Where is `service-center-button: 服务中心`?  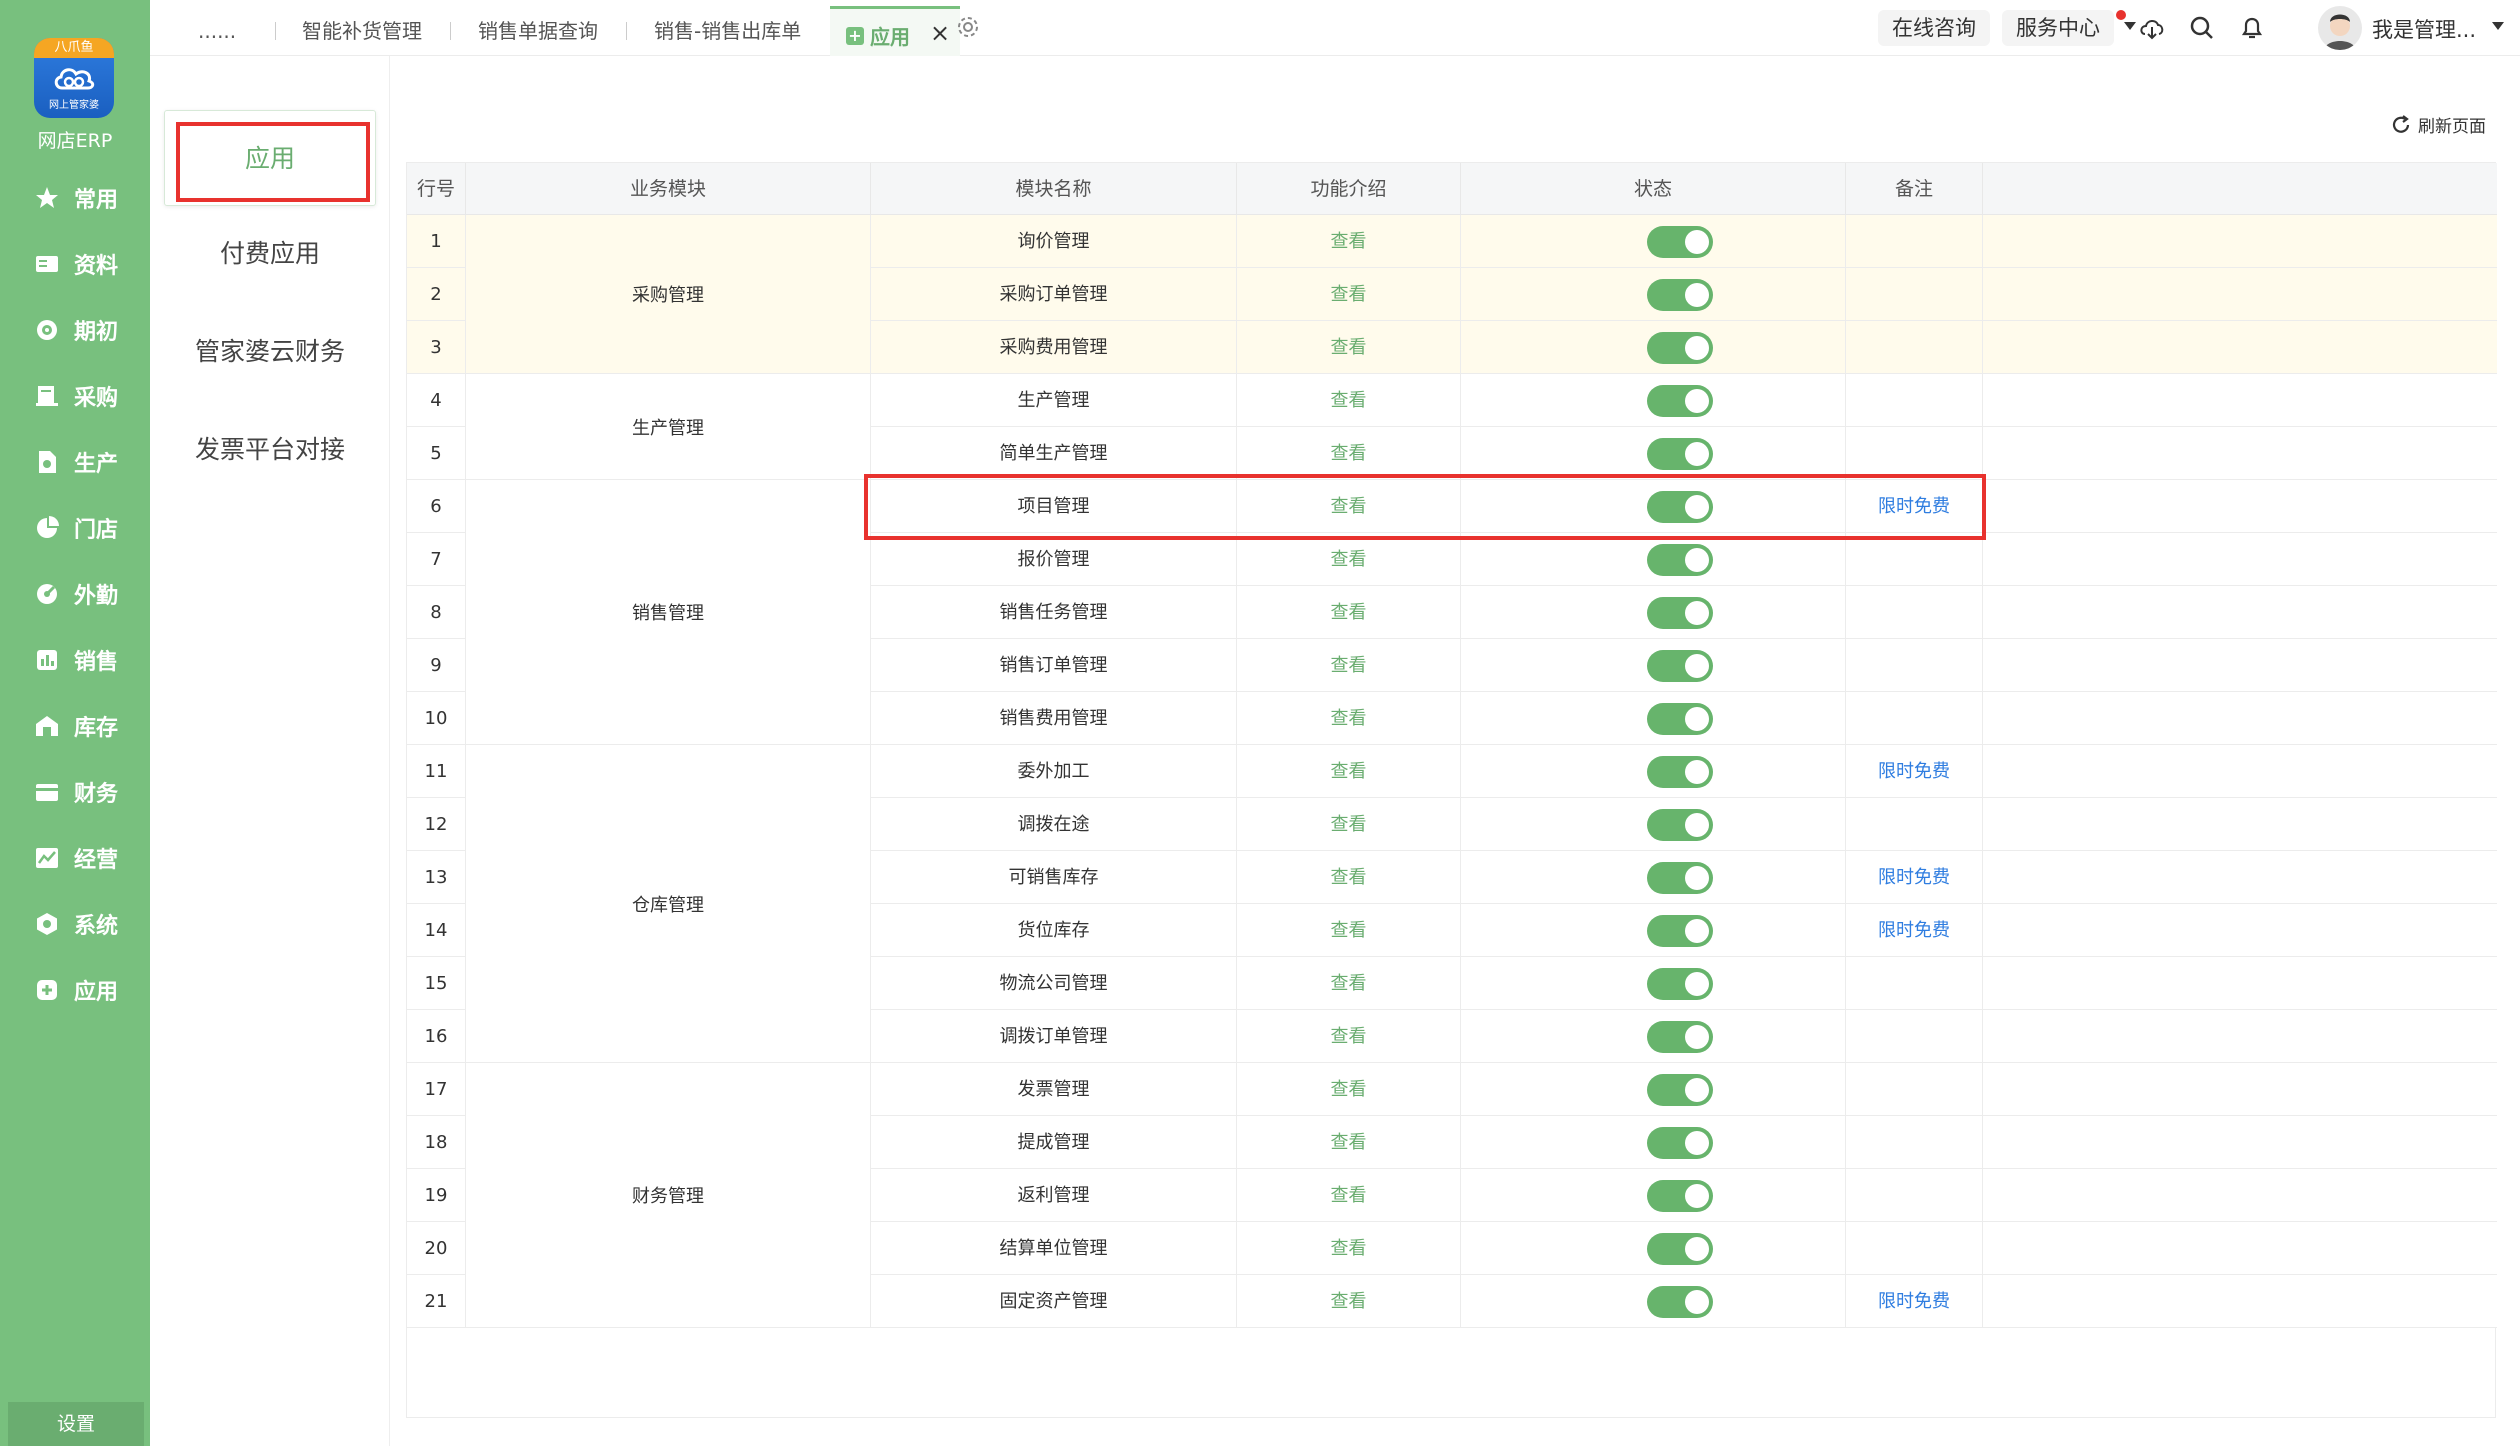 service-center-button: 服务中心 is located at coordinates (2058, 28).